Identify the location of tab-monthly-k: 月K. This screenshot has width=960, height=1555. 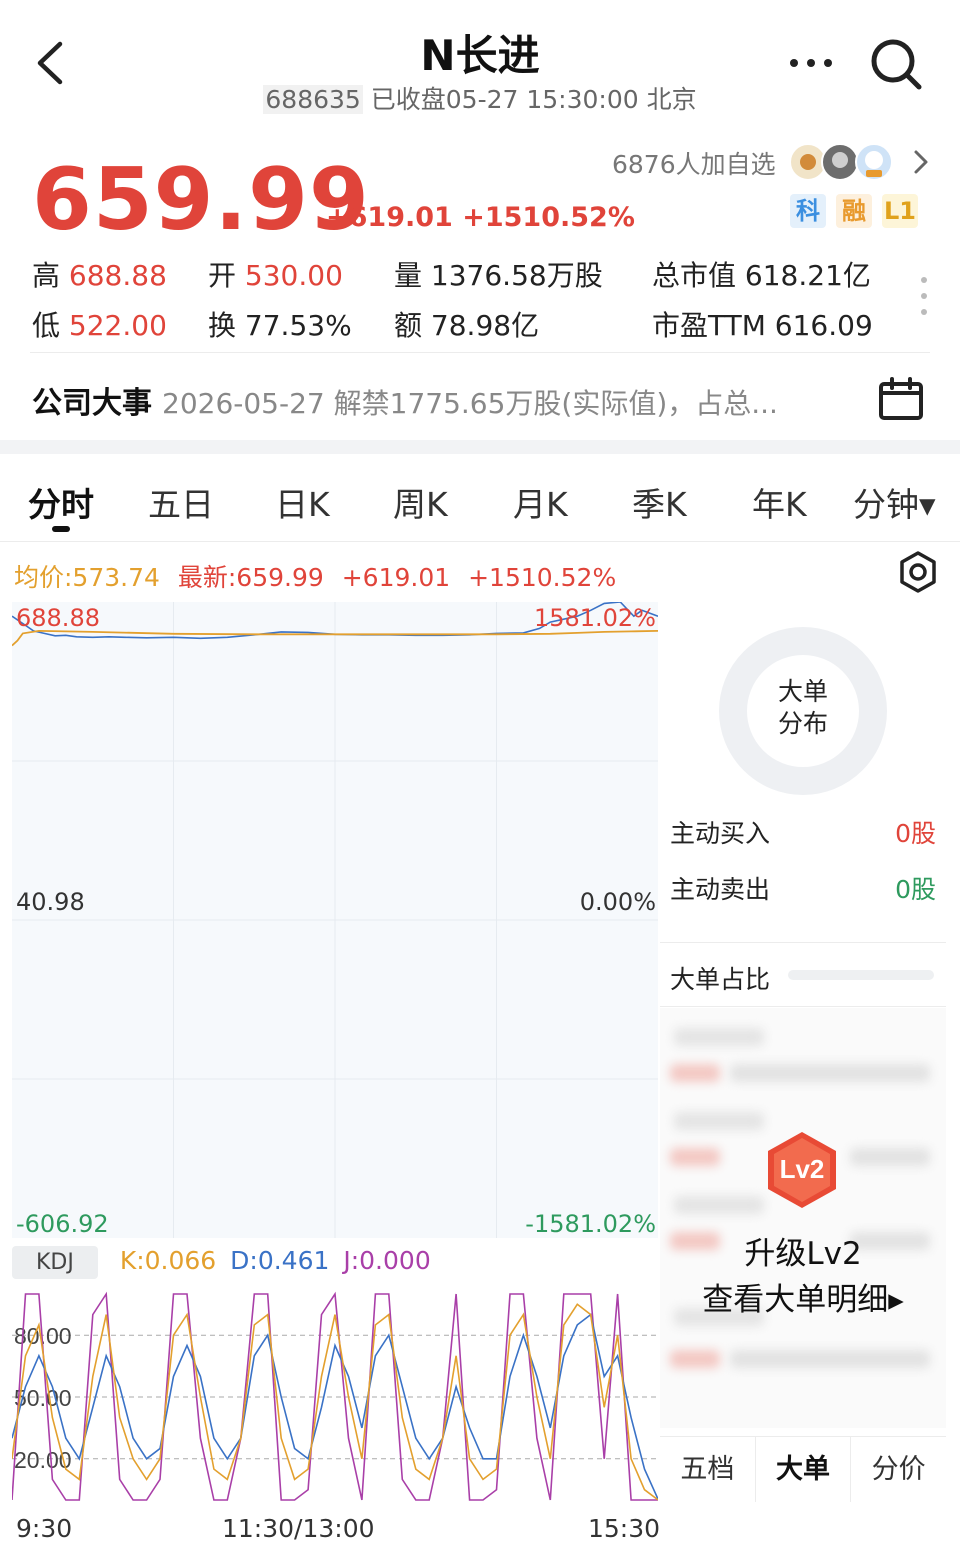
(540, 502).